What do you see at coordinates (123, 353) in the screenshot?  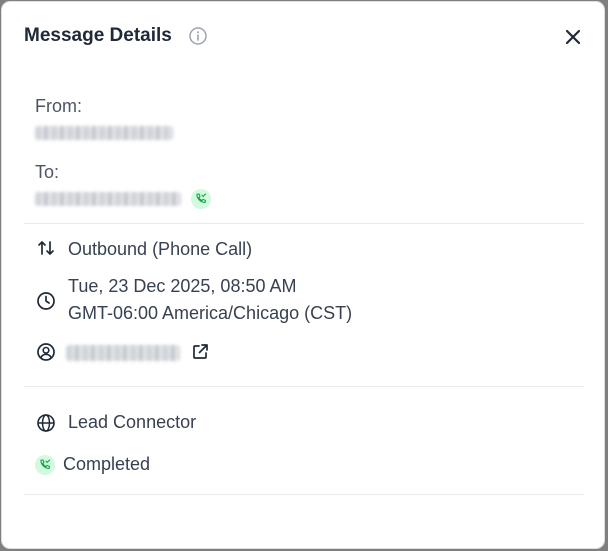 I see `user-name-redacted` at bounding box center [123, 353].